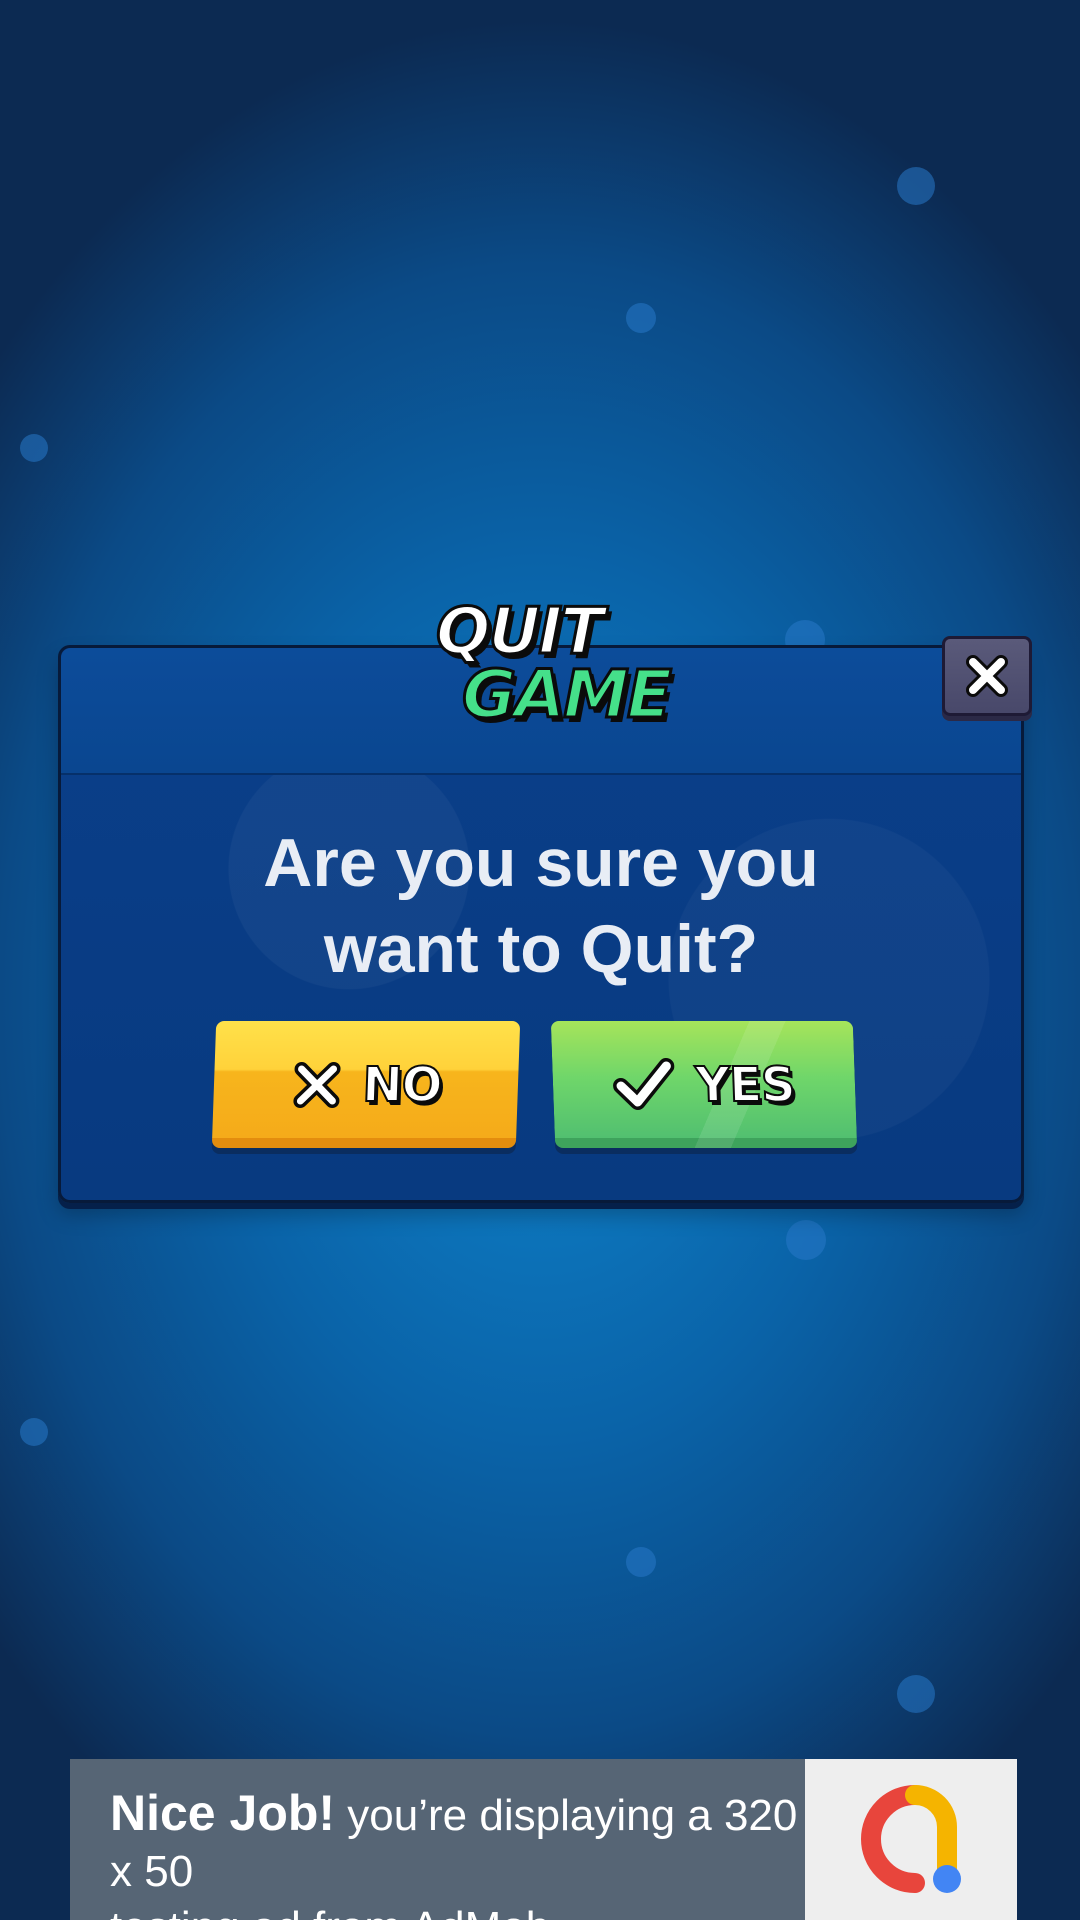 This screenshot has height=1920, width=1080. I want to click on no-button: NO, so click(366, 1084).